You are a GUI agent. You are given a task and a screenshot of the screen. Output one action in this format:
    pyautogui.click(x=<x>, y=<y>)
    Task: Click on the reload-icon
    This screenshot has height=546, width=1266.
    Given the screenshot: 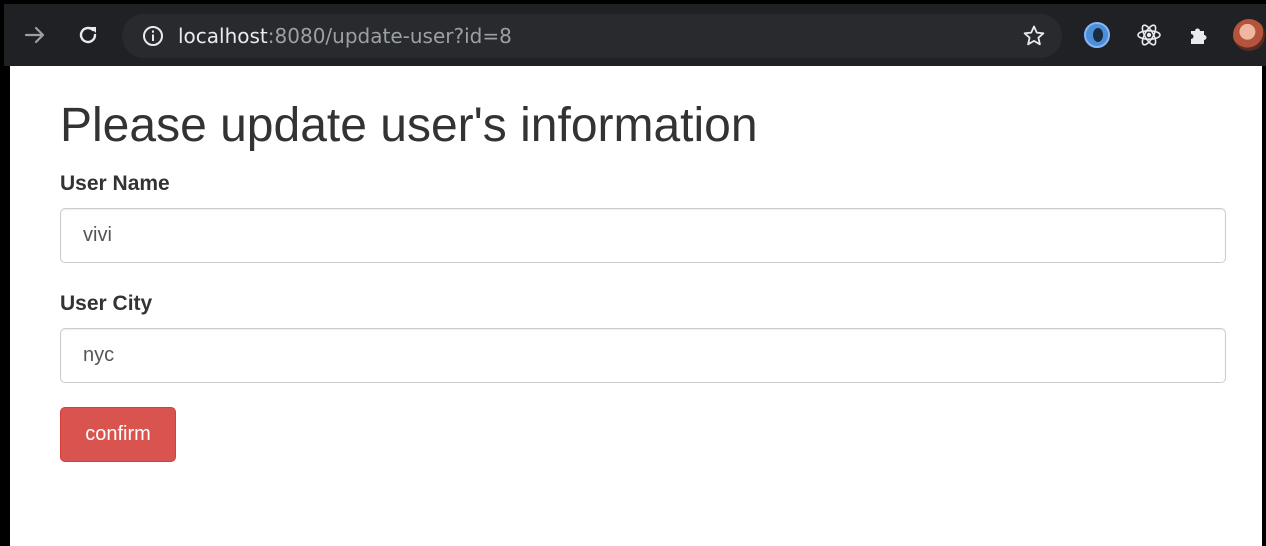 What is the action you would take?
    pyautogui.click(x=88, y=35)
    